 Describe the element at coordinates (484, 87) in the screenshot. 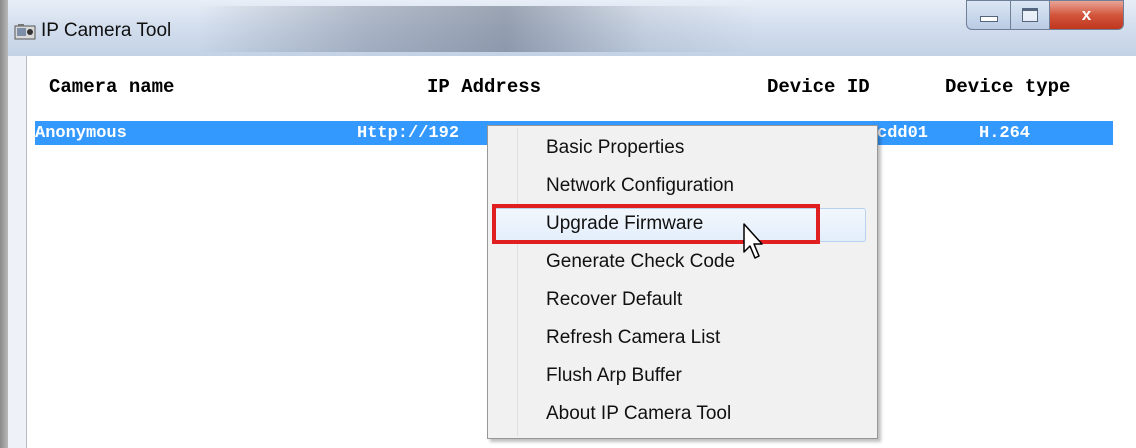

I see `column-header-ip-address: IP Address` at that location.